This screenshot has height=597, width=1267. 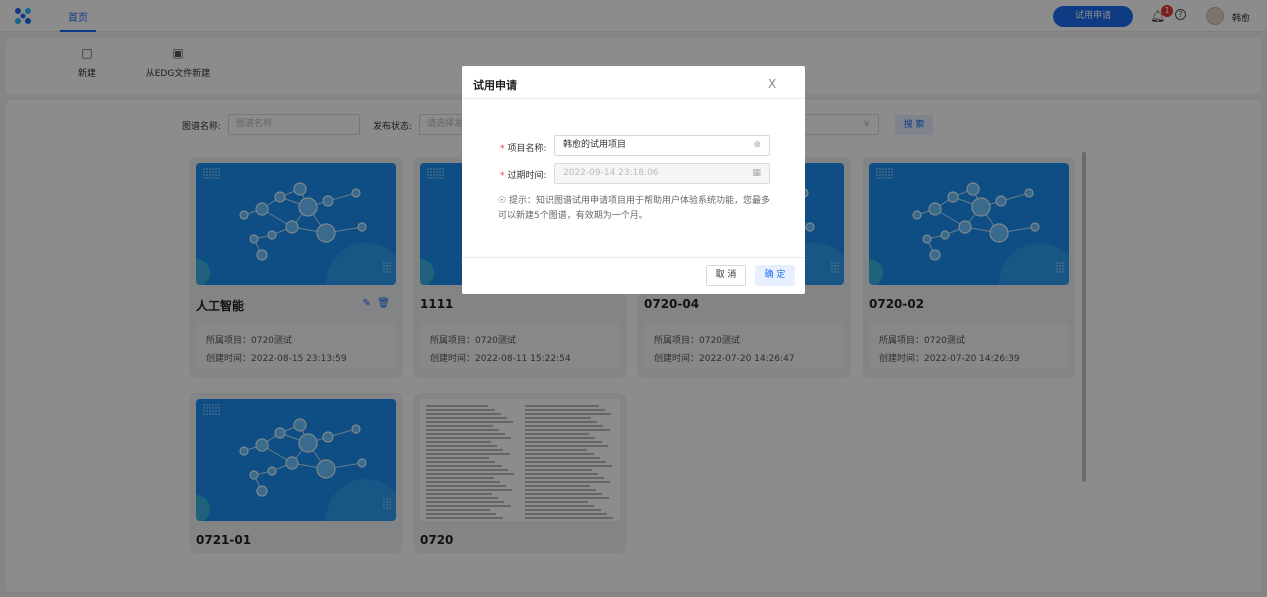 What do you see at coordinates (726, 275) in the screenshot?
I see `cancel-button: 取 消` at bounding box center [726, 275].